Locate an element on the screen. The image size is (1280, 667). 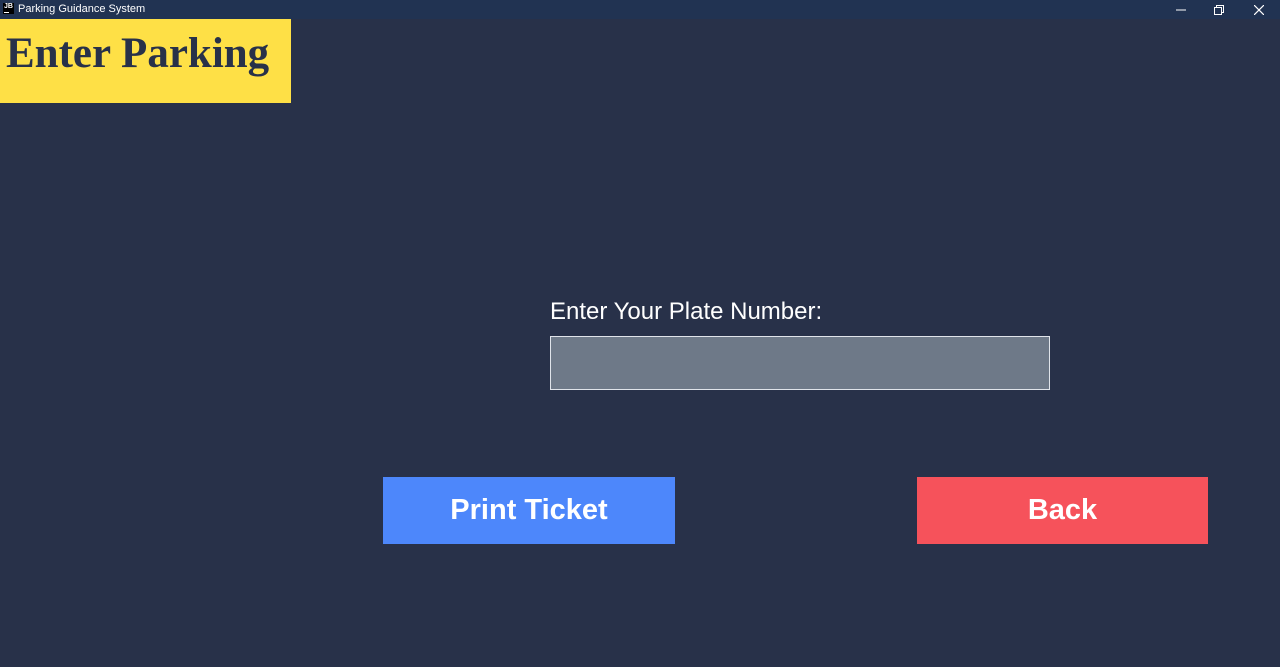
close-button is located at coordinates (1259, 9).